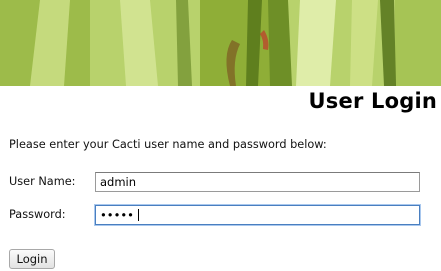  What do you see at coordinates (32, 259) in the screenshot?
I see `login-button: Login` at bounding box center [32, 259].